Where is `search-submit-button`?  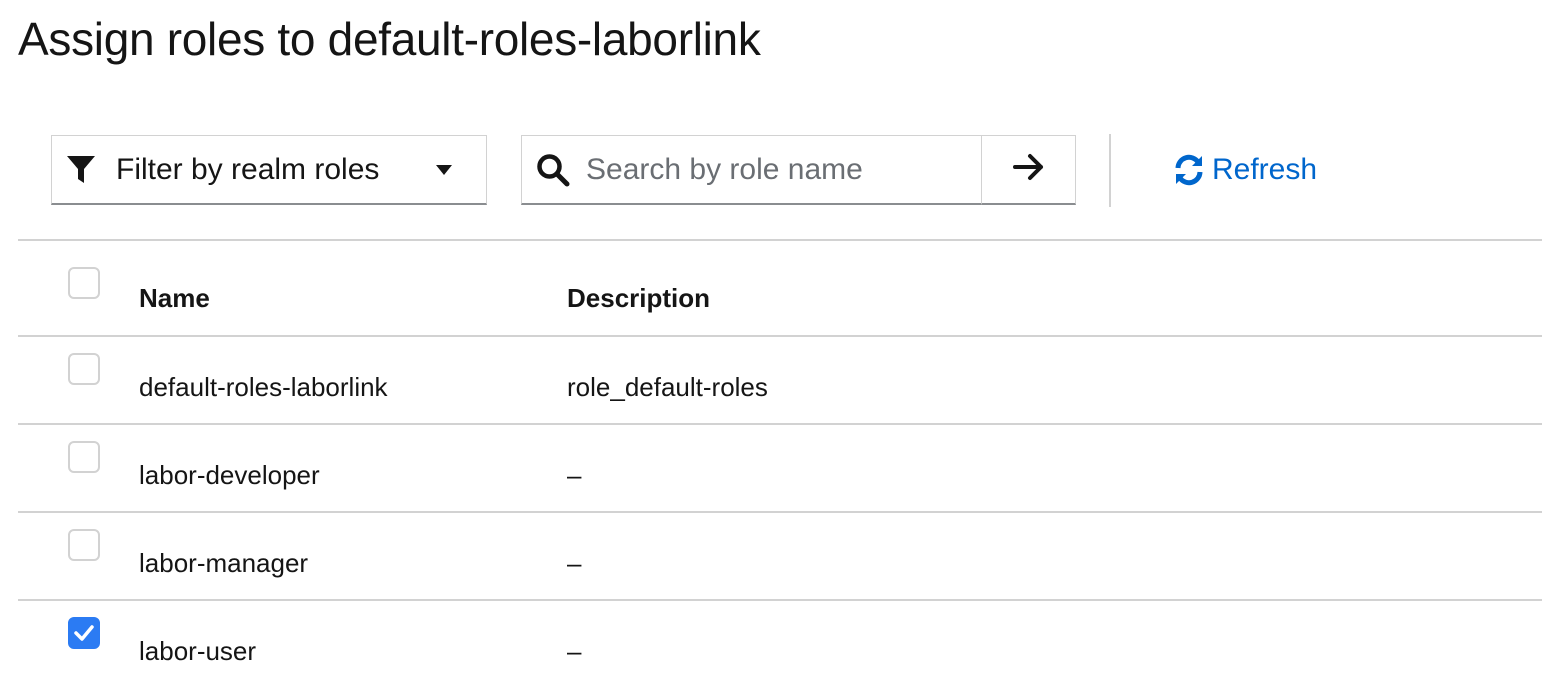 search-submit-button is located at coordinates (1028, 170).